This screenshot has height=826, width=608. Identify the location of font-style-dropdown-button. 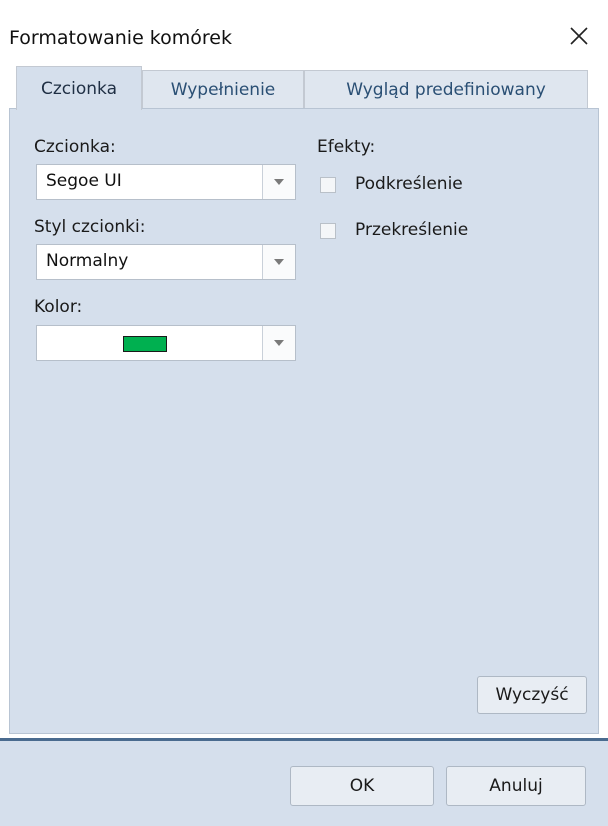
(278, 262).